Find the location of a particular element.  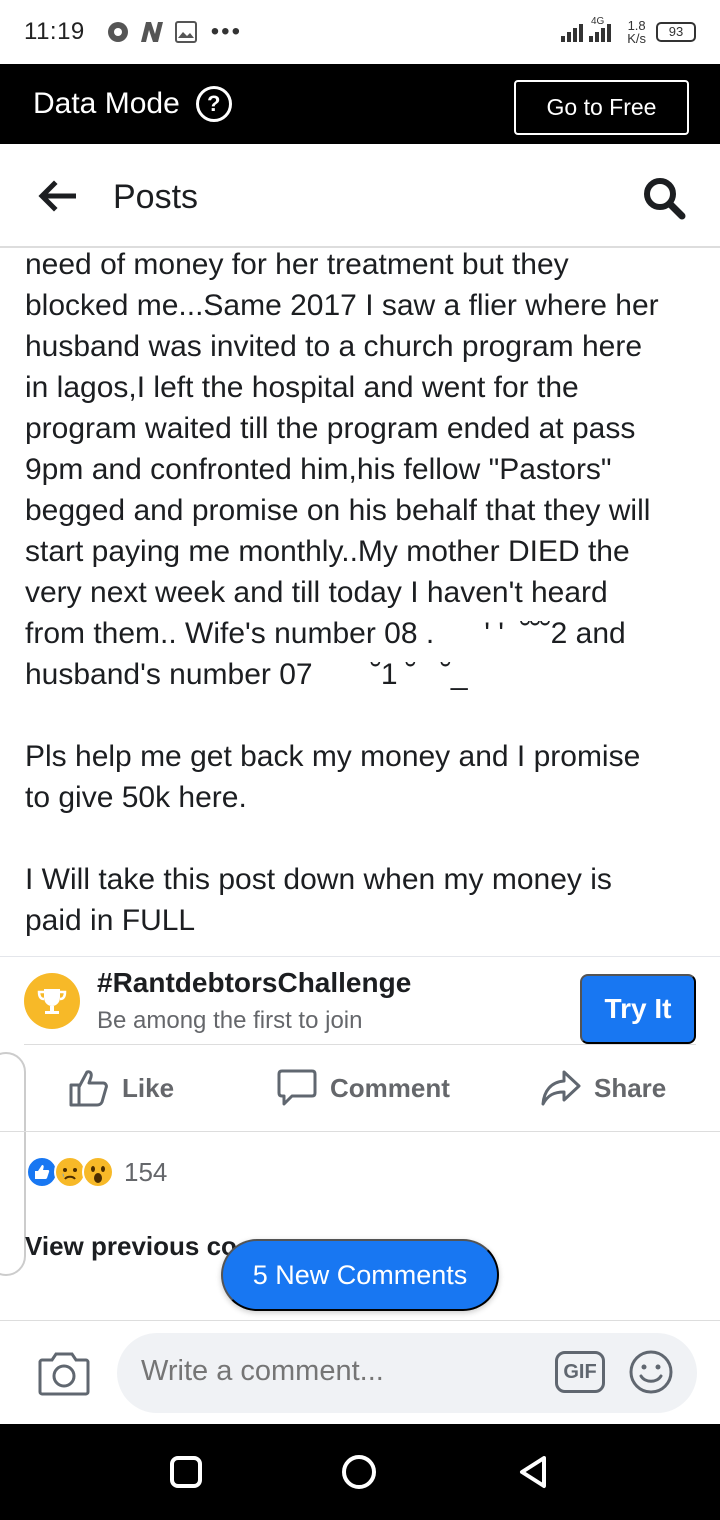

post-line: need of money for her treatment but they is located at coordinates (297, 264).